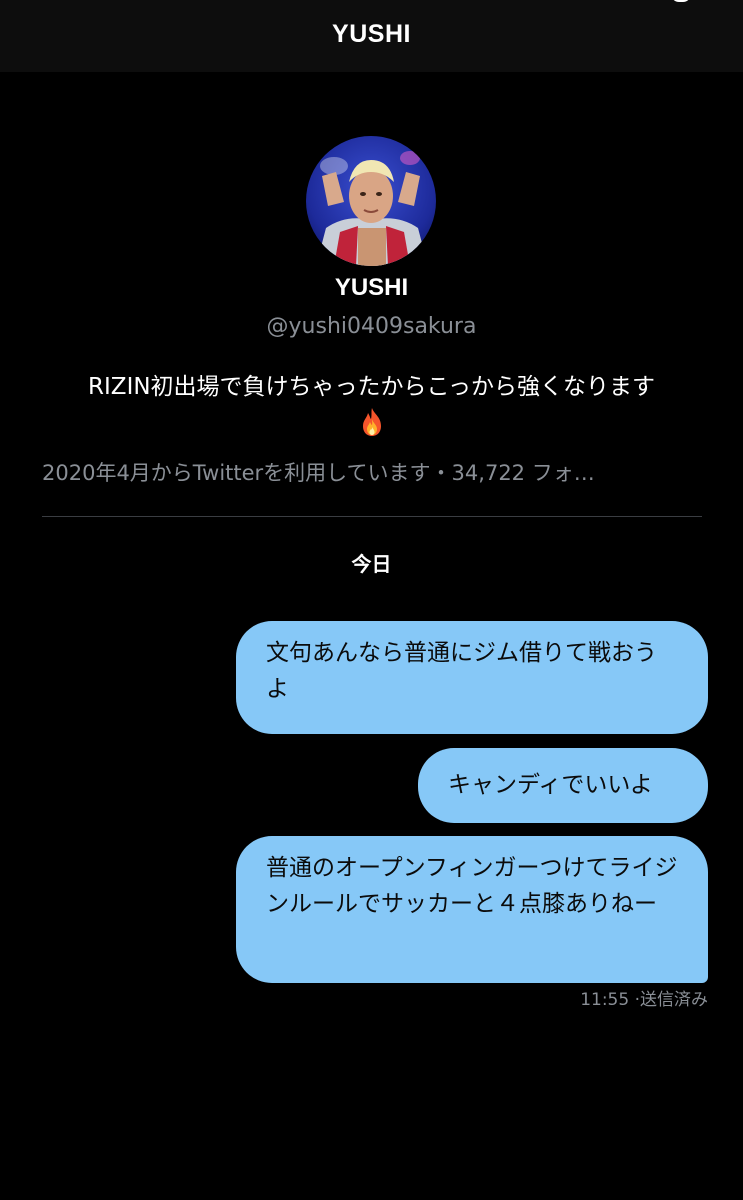 This screenshot has width=743, height=1200. I want to click on date-label: 今日, so click(371, 564).